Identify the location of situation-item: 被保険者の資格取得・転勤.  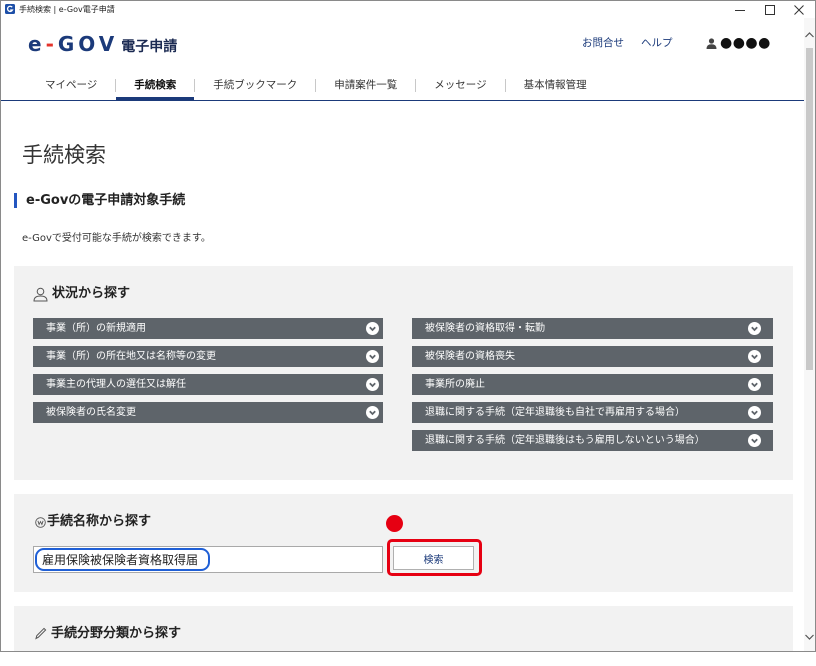
(592, 328).